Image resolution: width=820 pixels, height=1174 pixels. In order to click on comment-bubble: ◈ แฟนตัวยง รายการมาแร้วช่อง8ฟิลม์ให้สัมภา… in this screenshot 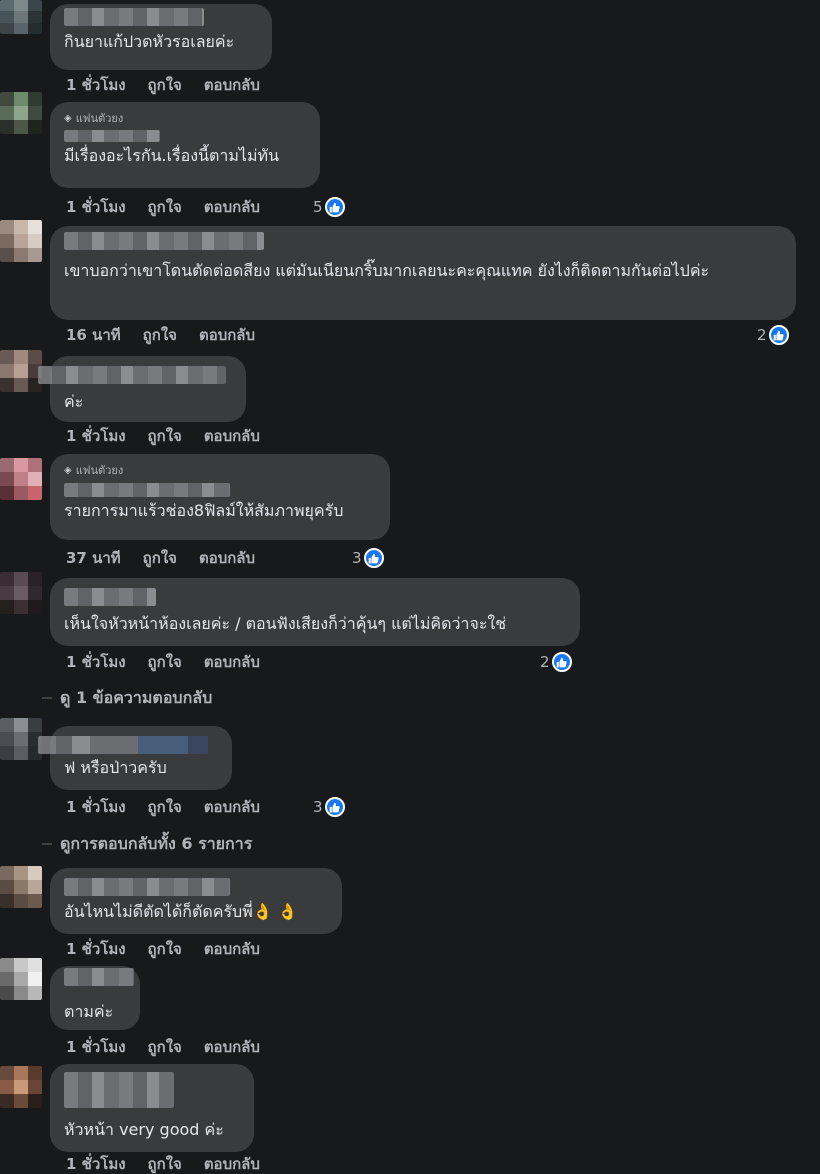, I will do `click(220, 497)`.